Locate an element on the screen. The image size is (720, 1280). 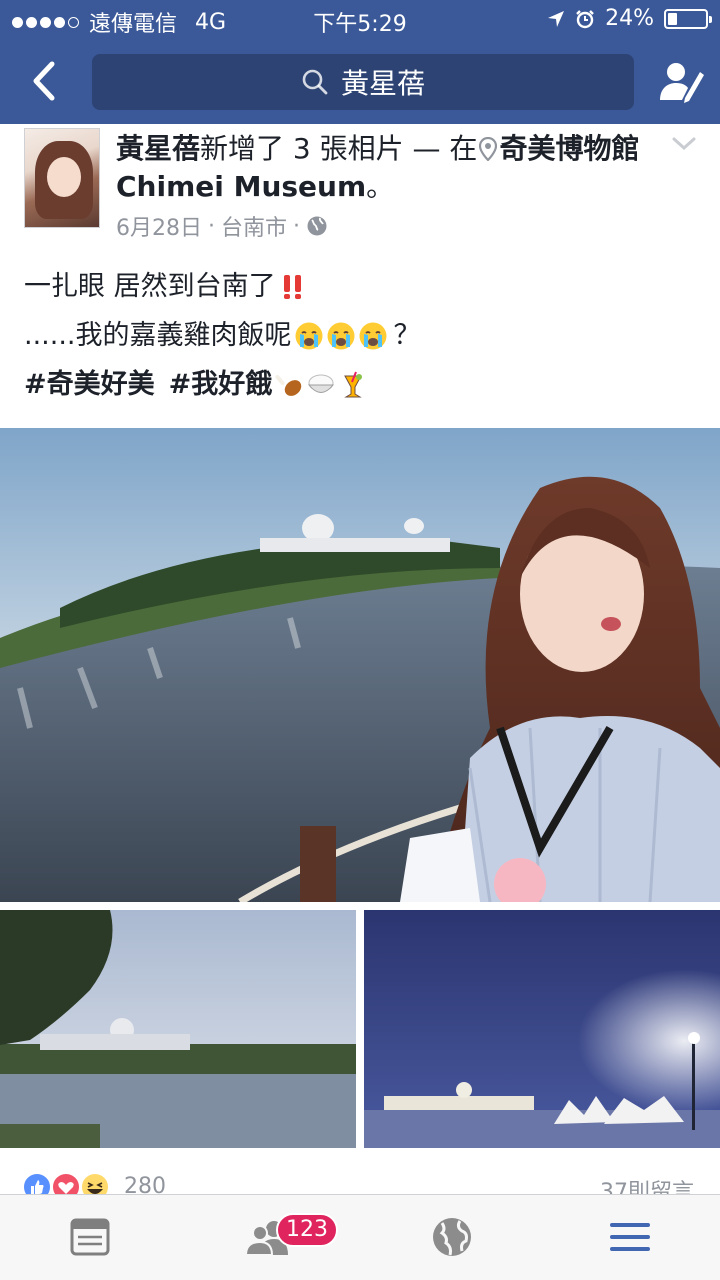
rice-bowl-icon is located at coordinates (321, 383).